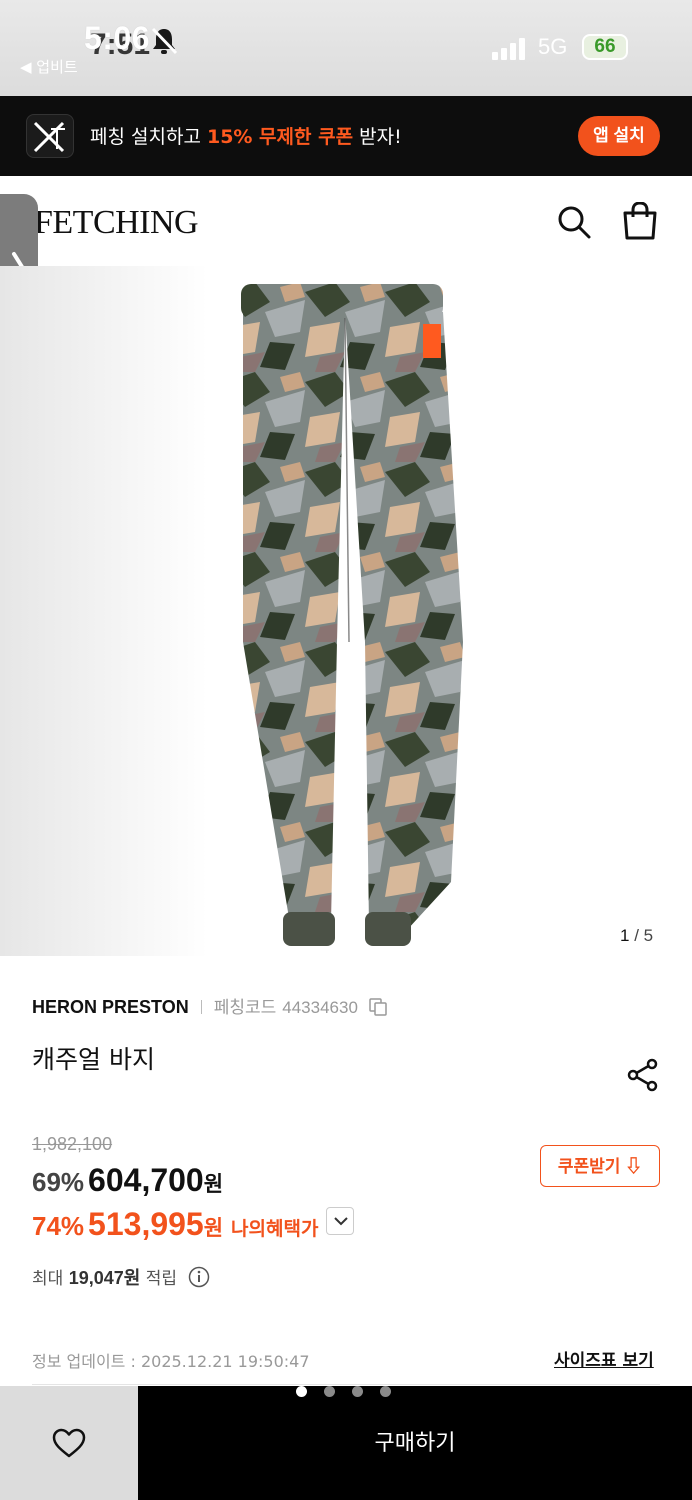 The image size is (692, 1500). Describe the element at coordinates (209, 1005) in the screenshot. I see `product-meta: HERON PRESTON 페칭코드 44334630` at that location.